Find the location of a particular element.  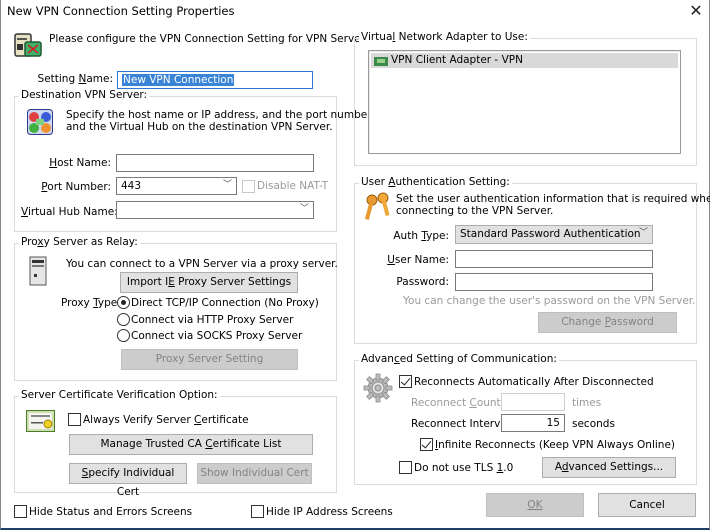

network-hub-icon is located at coordinates (40, 122).